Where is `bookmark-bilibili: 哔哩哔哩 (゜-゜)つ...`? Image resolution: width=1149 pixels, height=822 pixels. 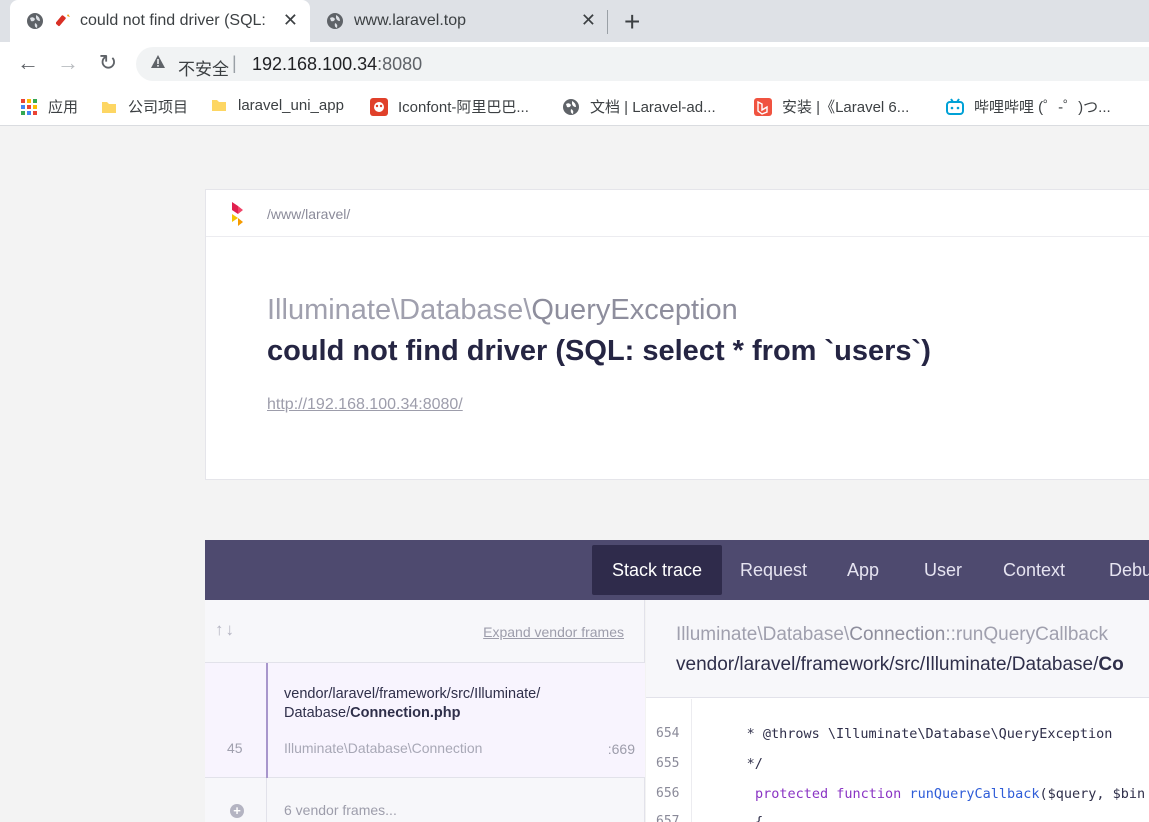 bookmark-bilibili: 哔哩哔哩 (゜-゜)つ... is located at coordinates (1028, 106).